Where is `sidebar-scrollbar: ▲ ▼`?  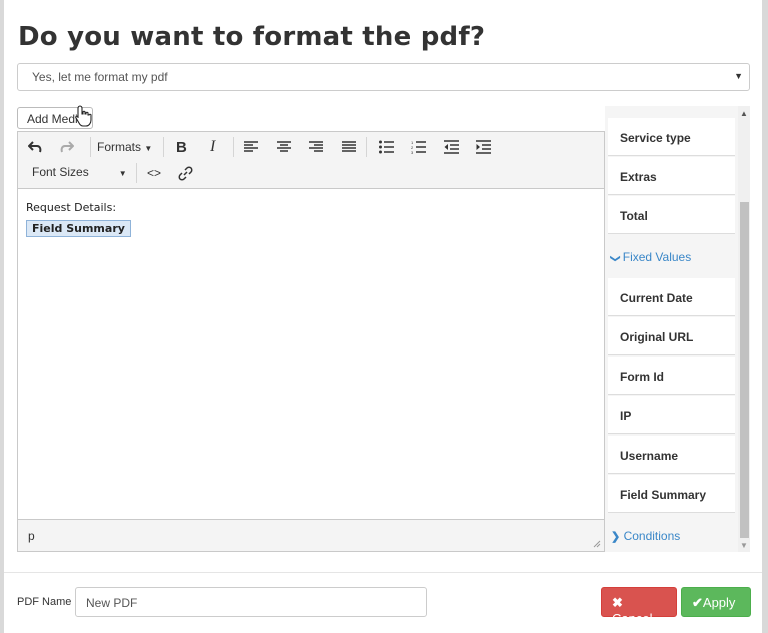 sidebar-scrollbar: ▲ ▼ is located at coordinates (744, 329).